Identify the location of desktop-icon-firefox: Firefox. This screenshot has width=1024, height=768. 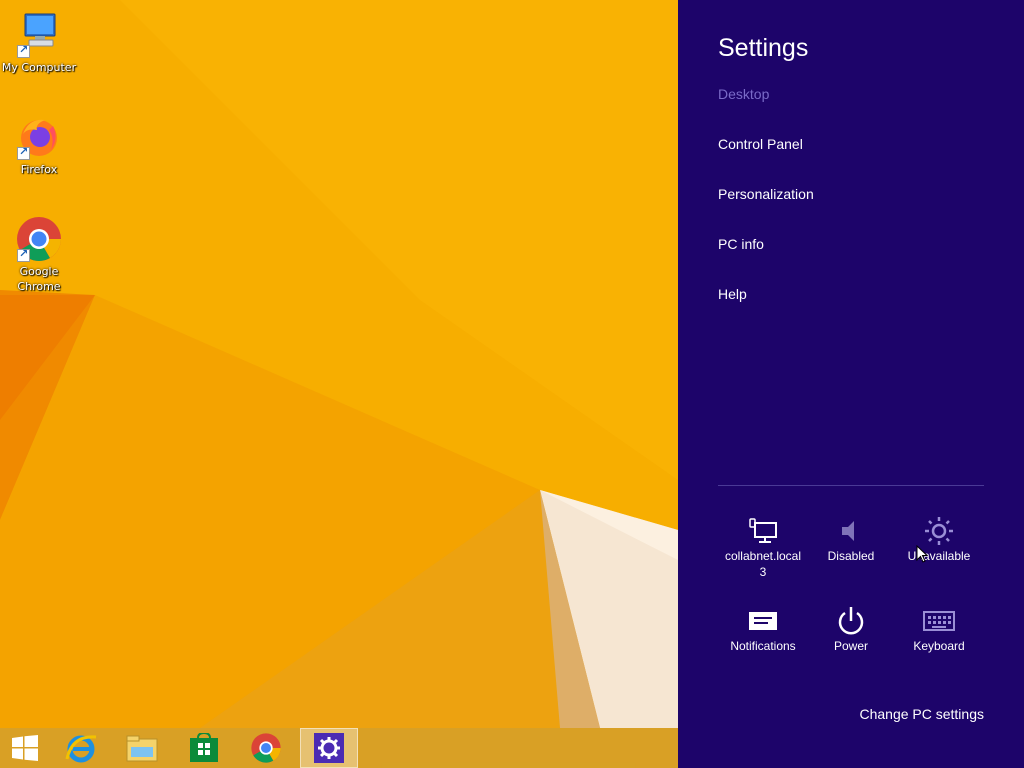
(39, 144).